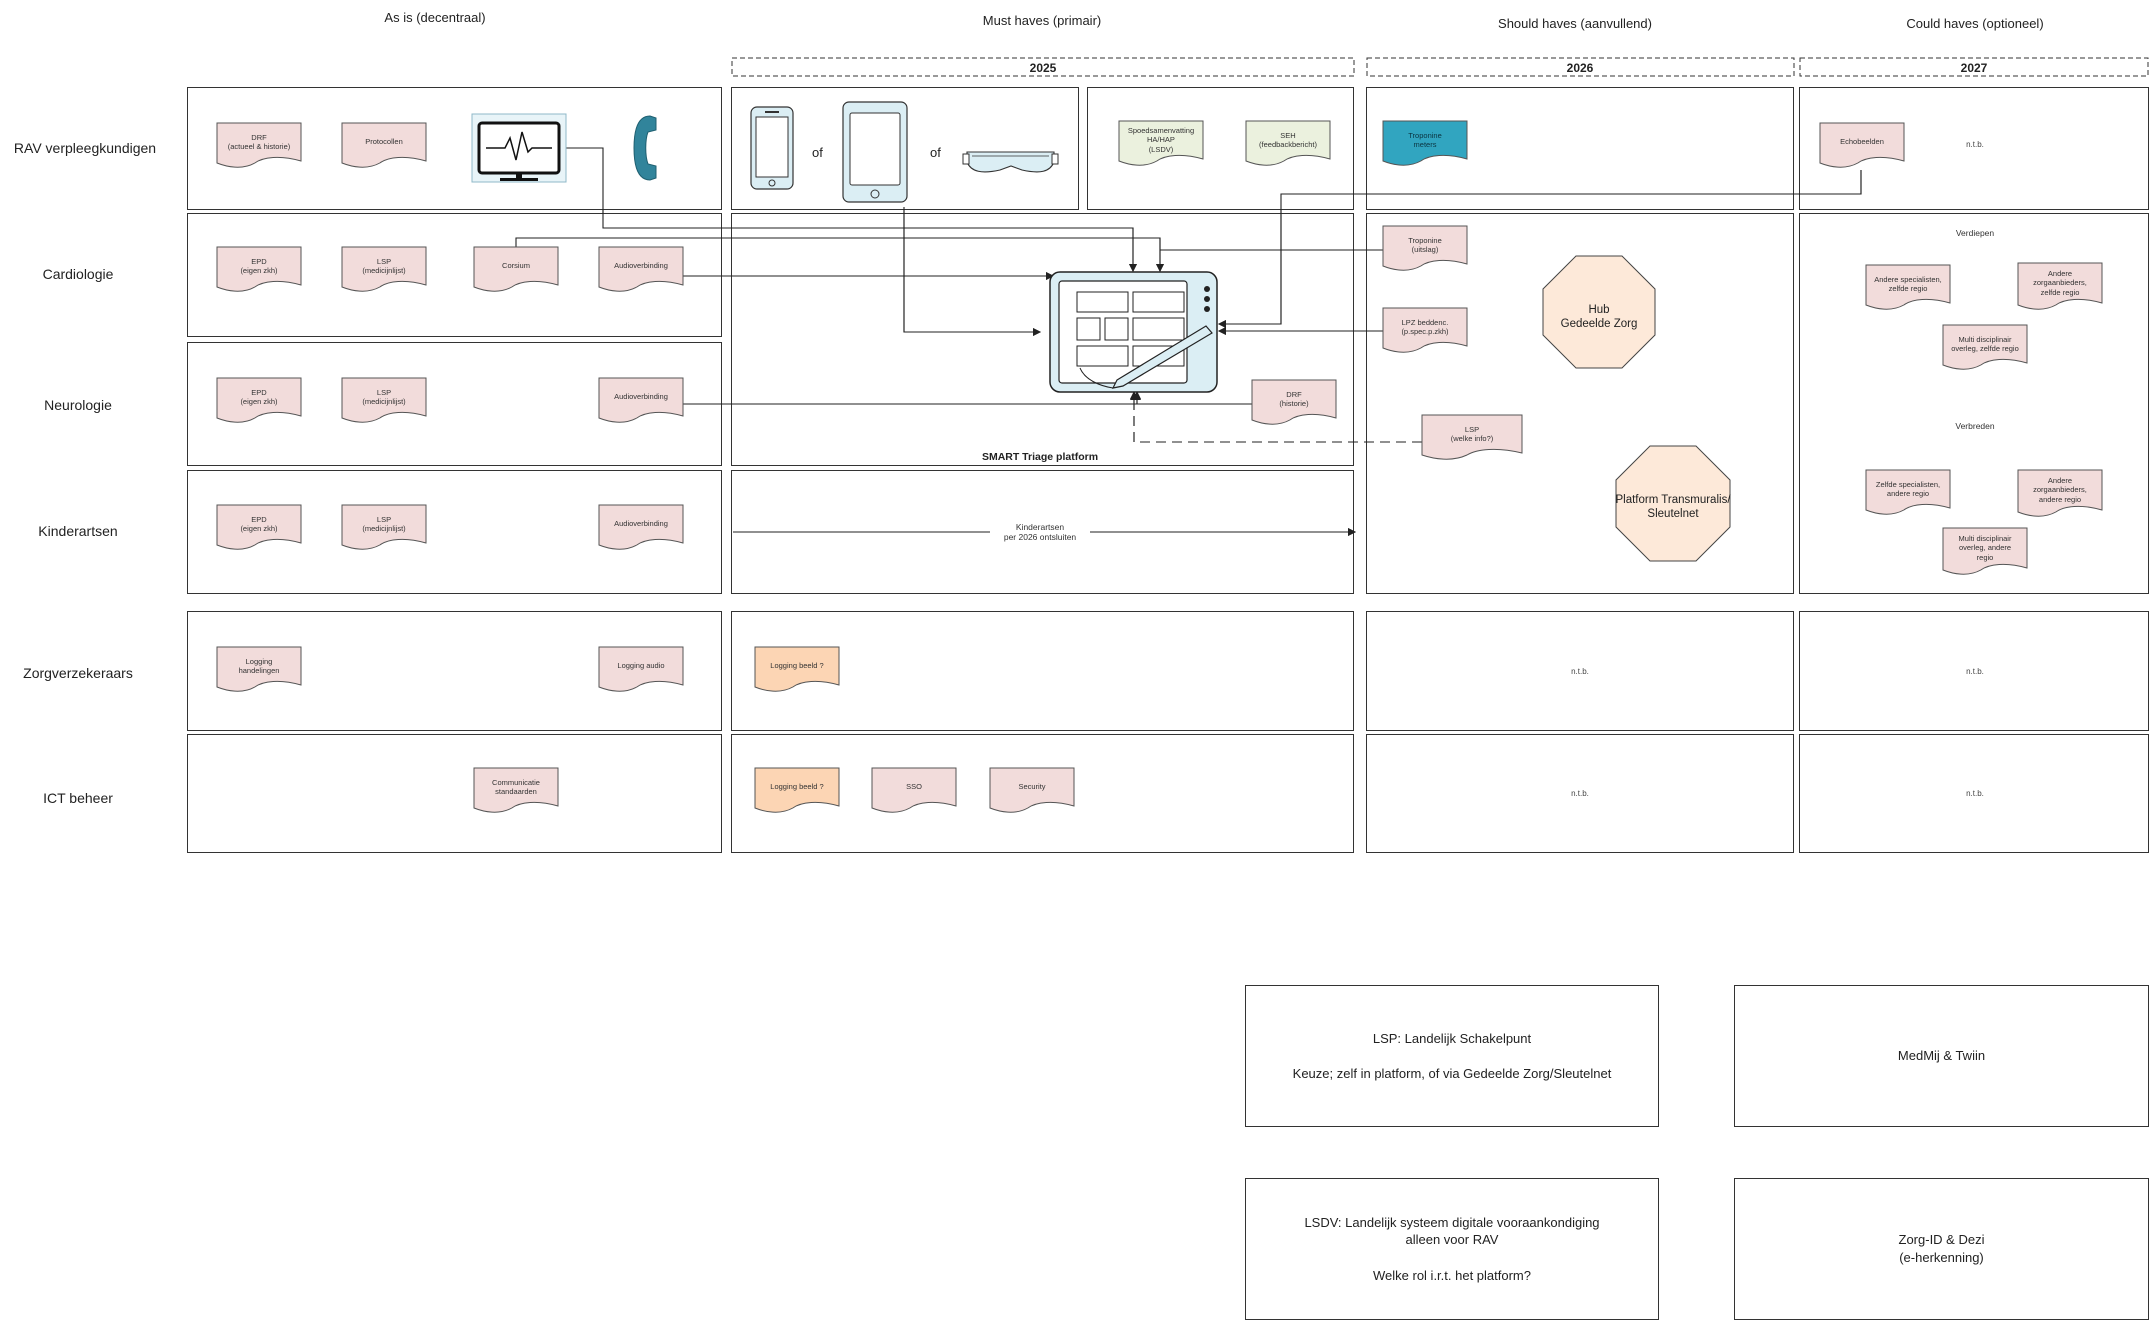 This screenshot has width=2154, height=1326. I want to click on legend-medmij: MedMij & Twiin, so click(1941, 1056).